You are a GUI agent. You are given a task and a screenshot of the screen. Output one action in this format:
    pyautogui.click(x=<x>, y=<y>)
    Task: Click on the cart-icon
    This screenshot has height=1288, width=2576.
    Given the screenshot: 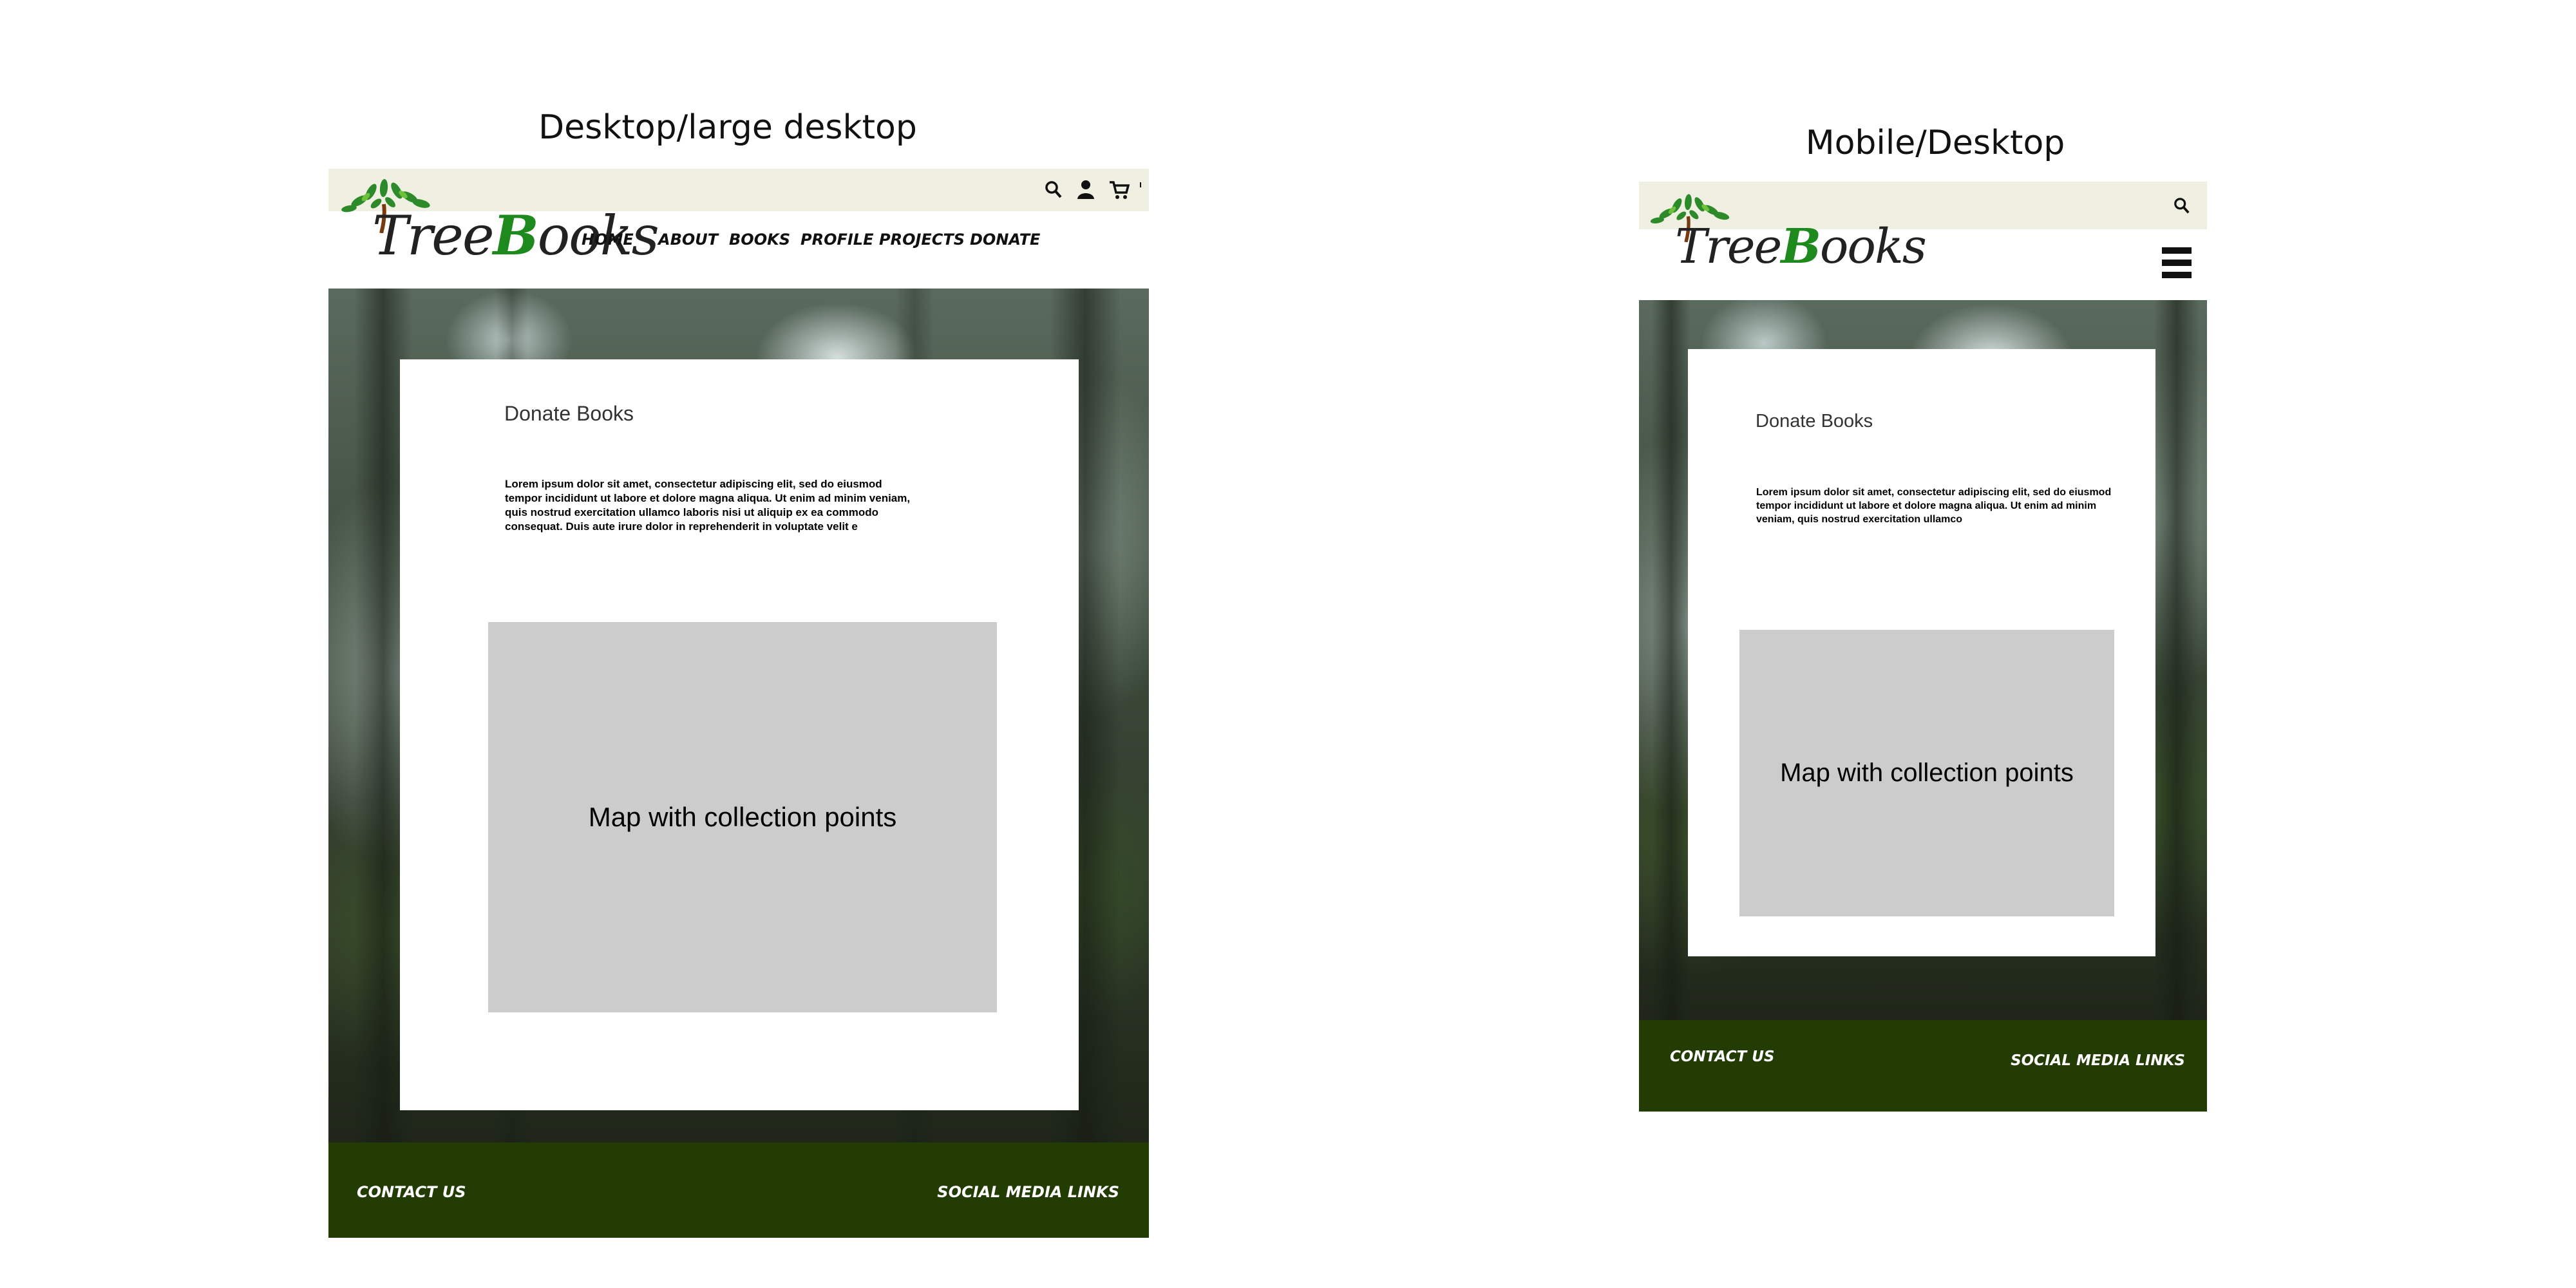 What is the action you would take?
    pyautogui.click(x=1119, y=191)
    